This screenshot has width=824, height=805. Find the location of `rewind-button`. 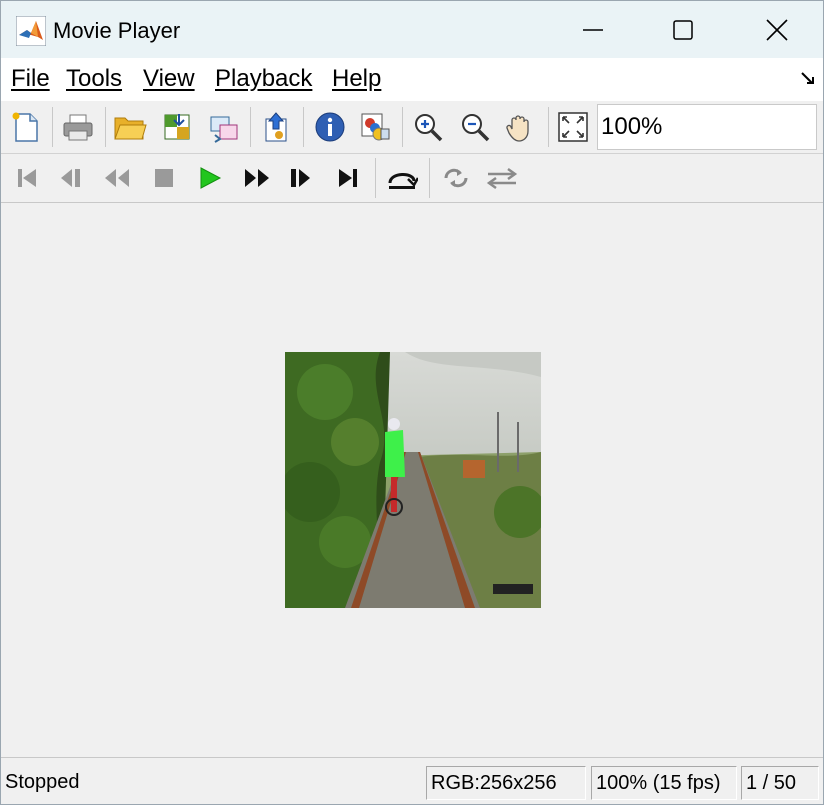

rewind-button is located at coordinates (117, 178).